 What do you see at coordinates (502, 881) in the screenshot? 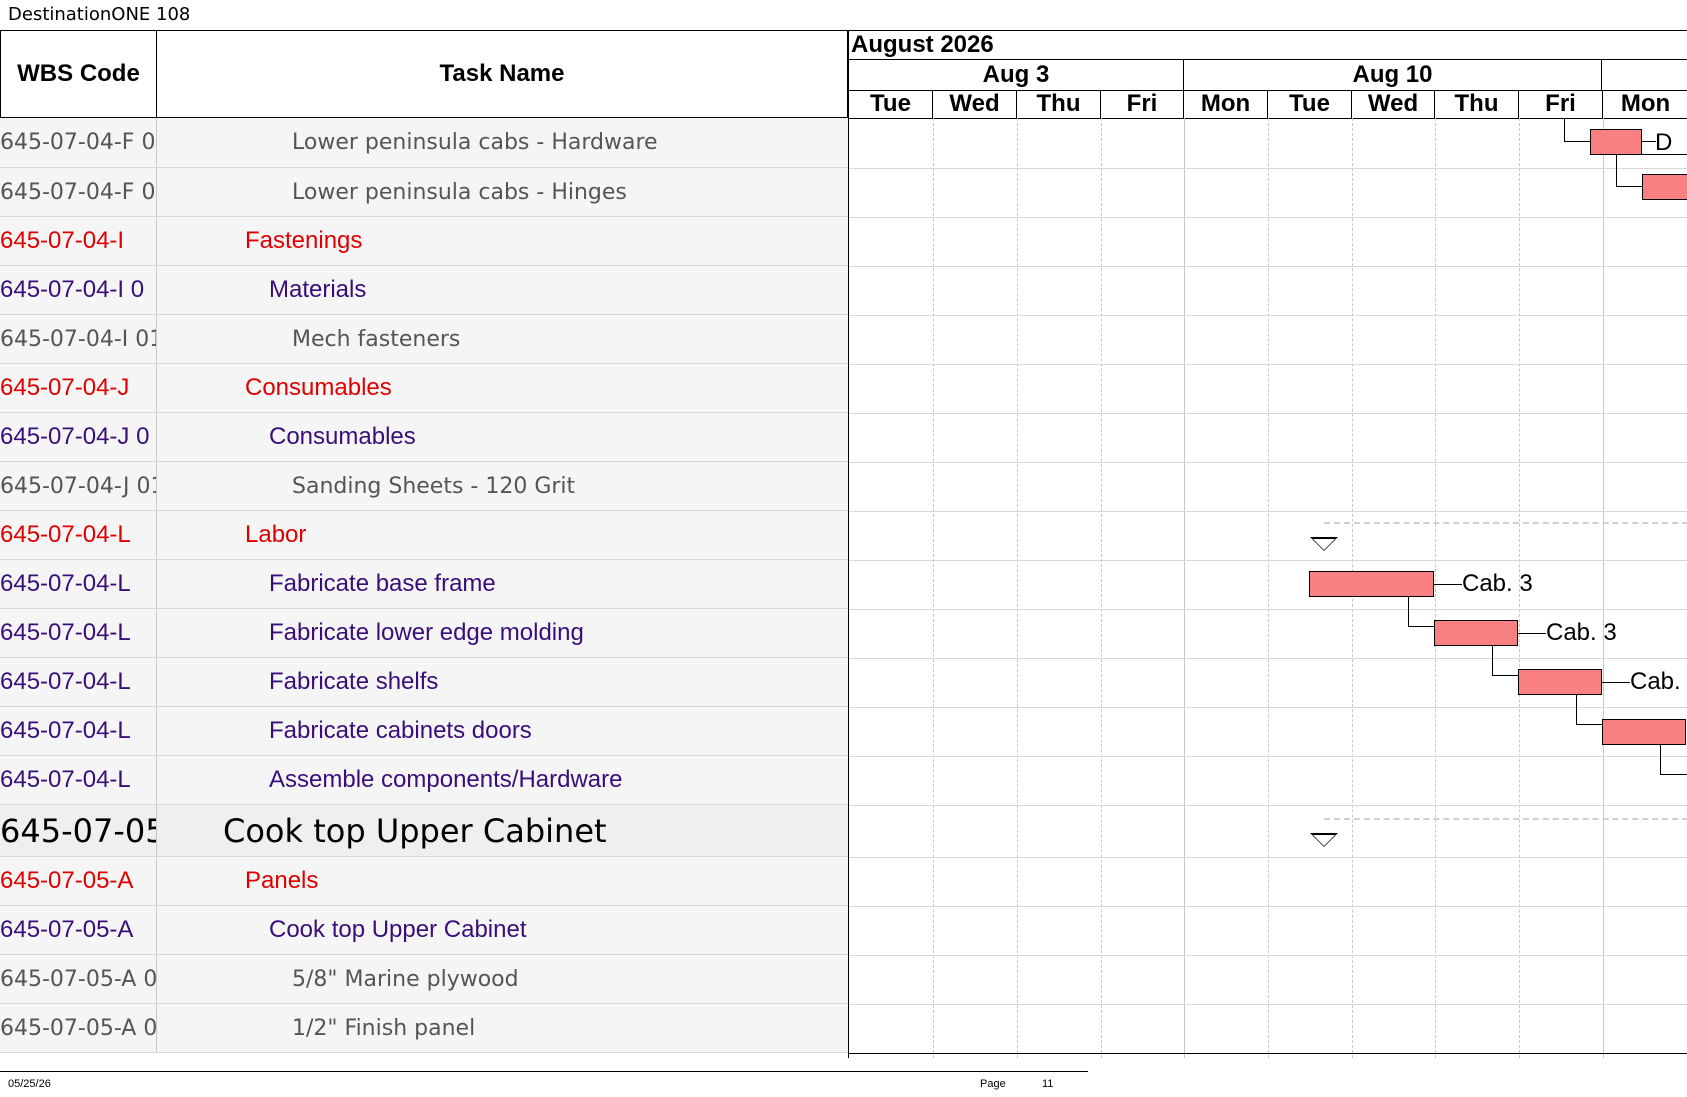
I see `task-name-cell: Panels` at bounding box center [502, 881].